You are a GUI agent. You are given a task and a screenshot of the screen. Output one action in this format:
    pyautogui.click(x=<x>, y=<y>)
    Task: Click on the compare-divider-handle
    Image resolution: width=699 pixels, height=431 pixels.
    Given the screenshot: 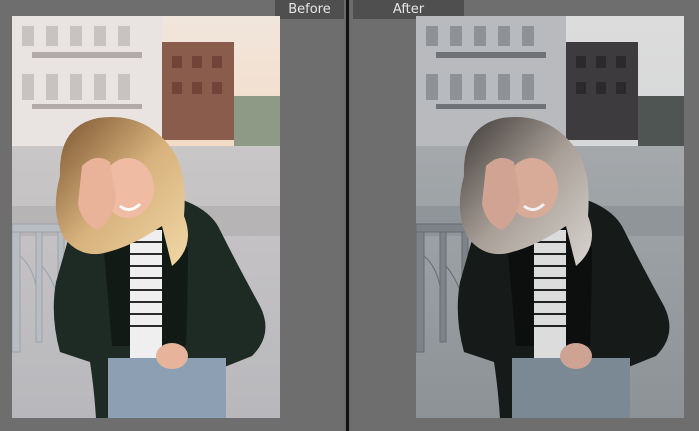 What is the action you would take?
    pyautogui.click(x=347, y=215)
    